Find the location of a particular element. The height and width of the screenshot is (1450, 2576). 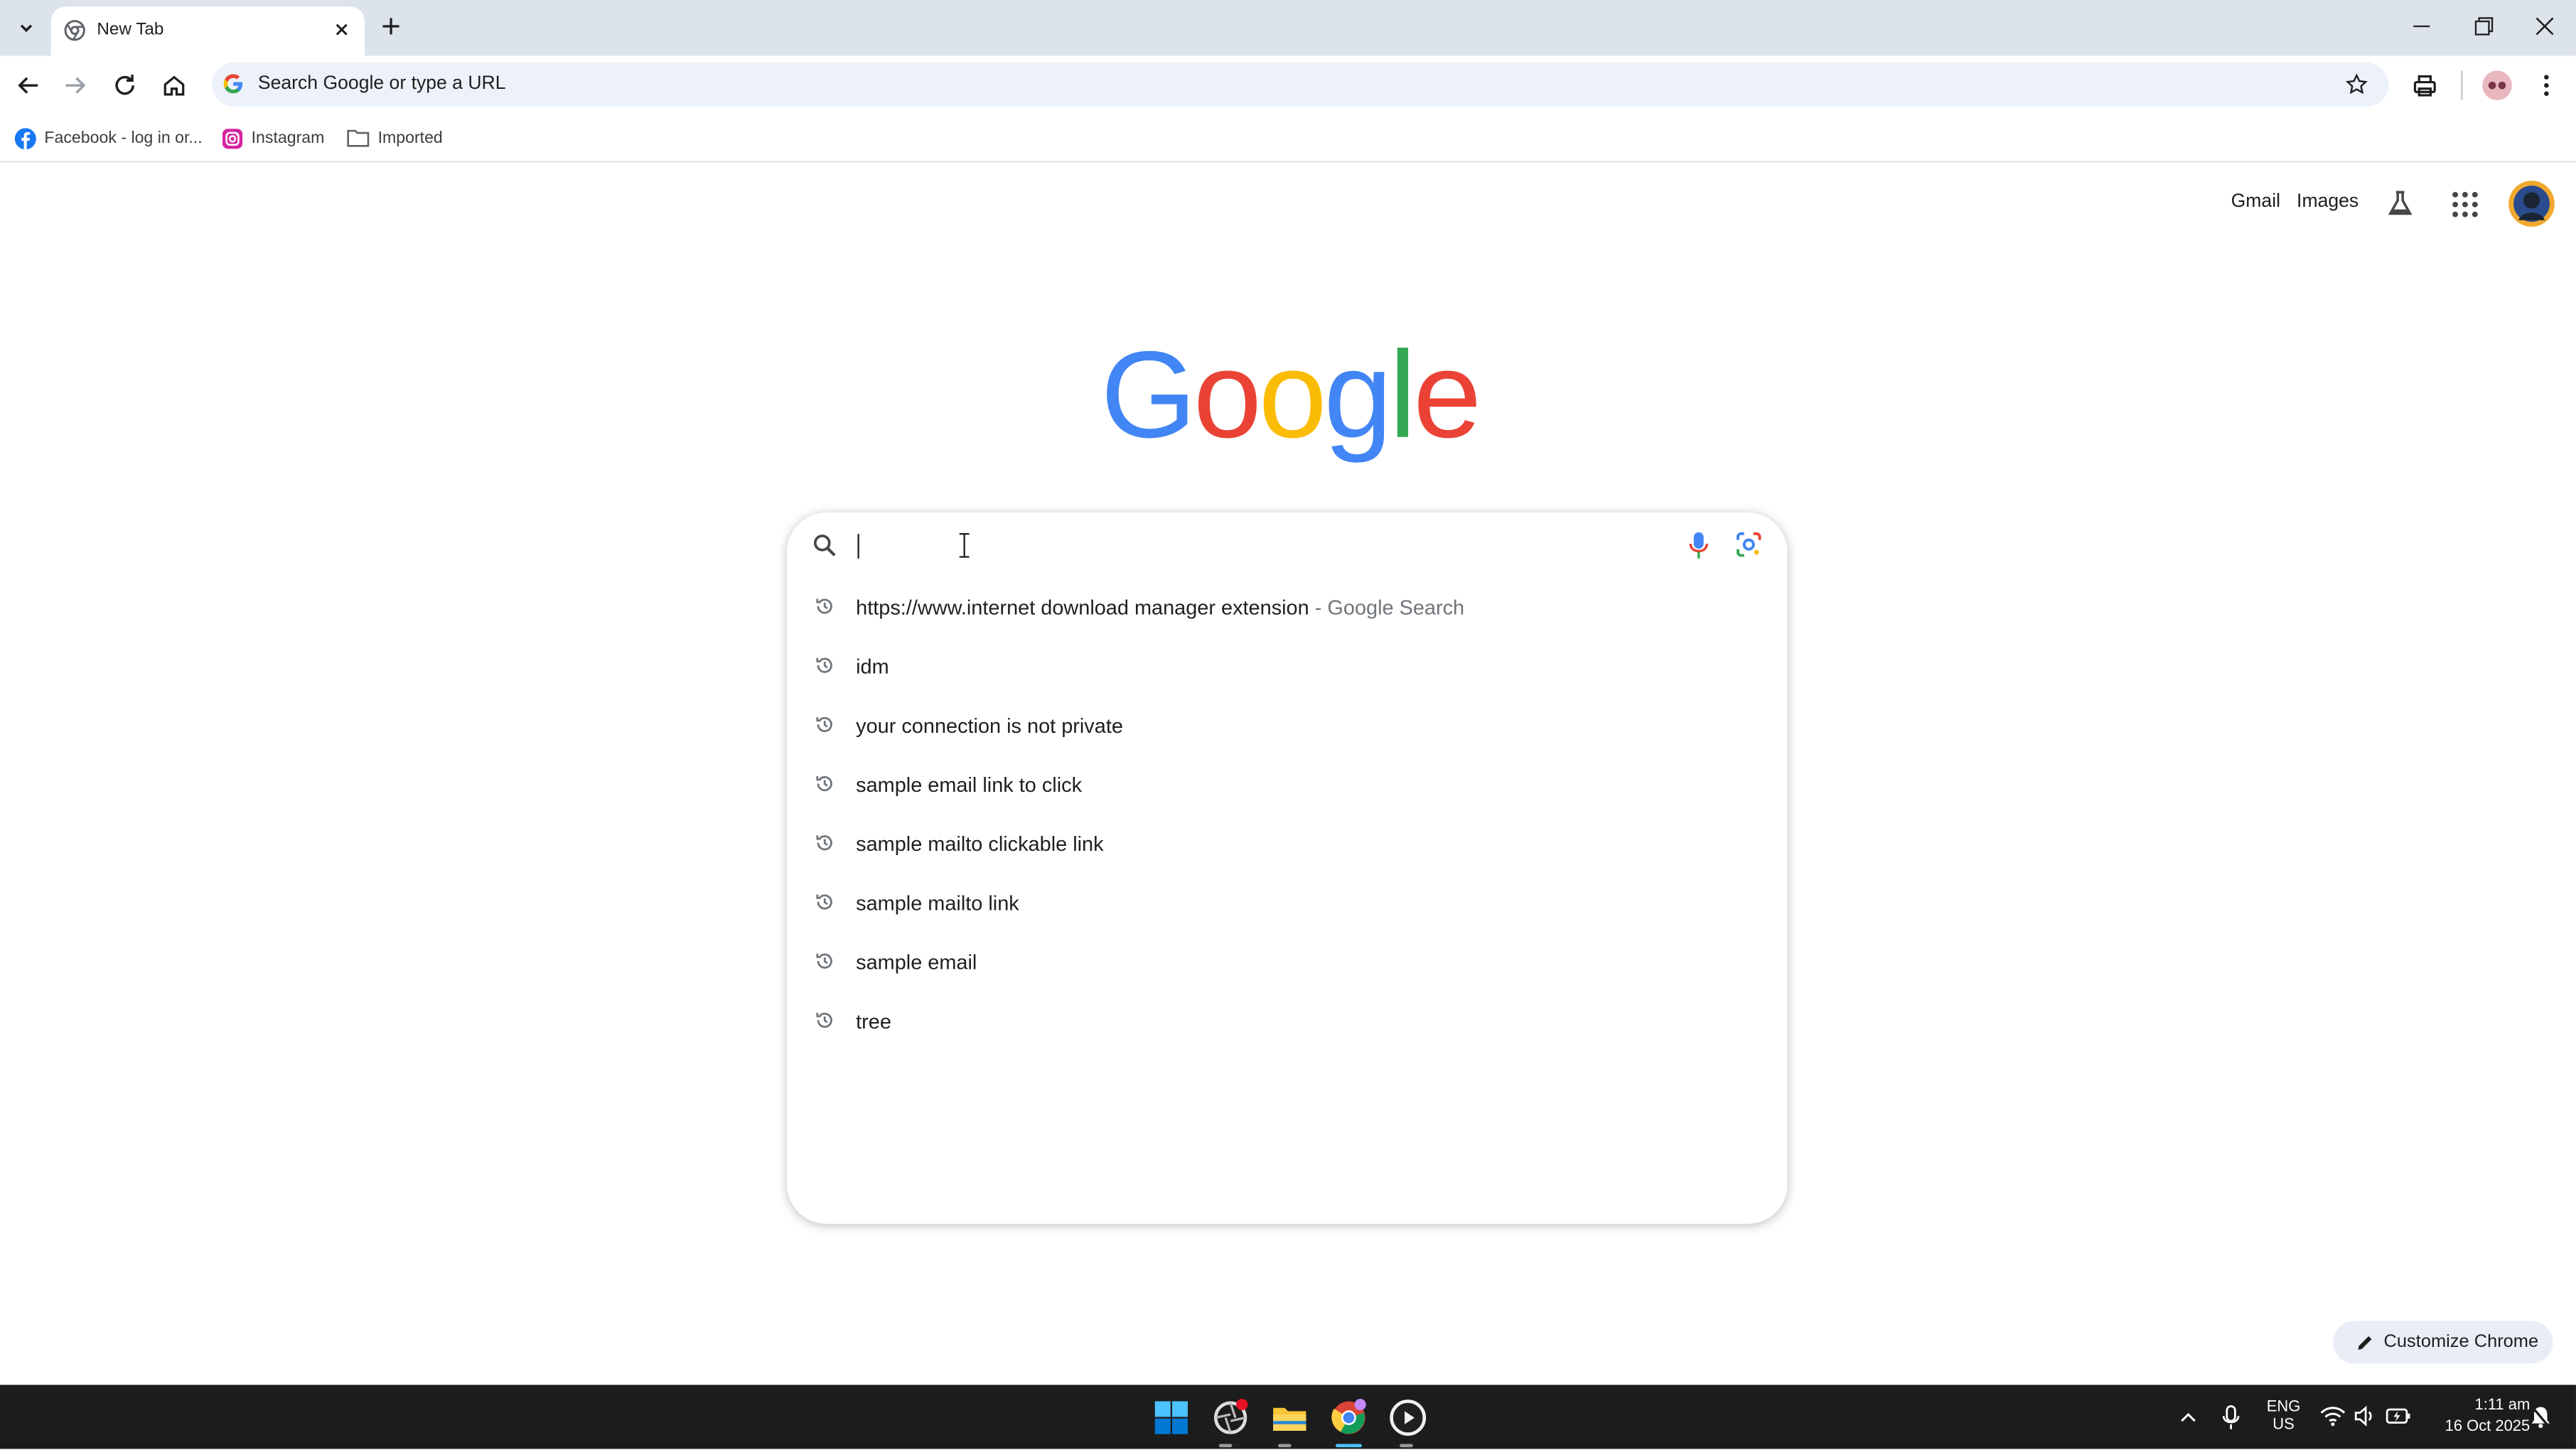

bookmark-folder-imported: Imported is located at coordinates (395, 138).